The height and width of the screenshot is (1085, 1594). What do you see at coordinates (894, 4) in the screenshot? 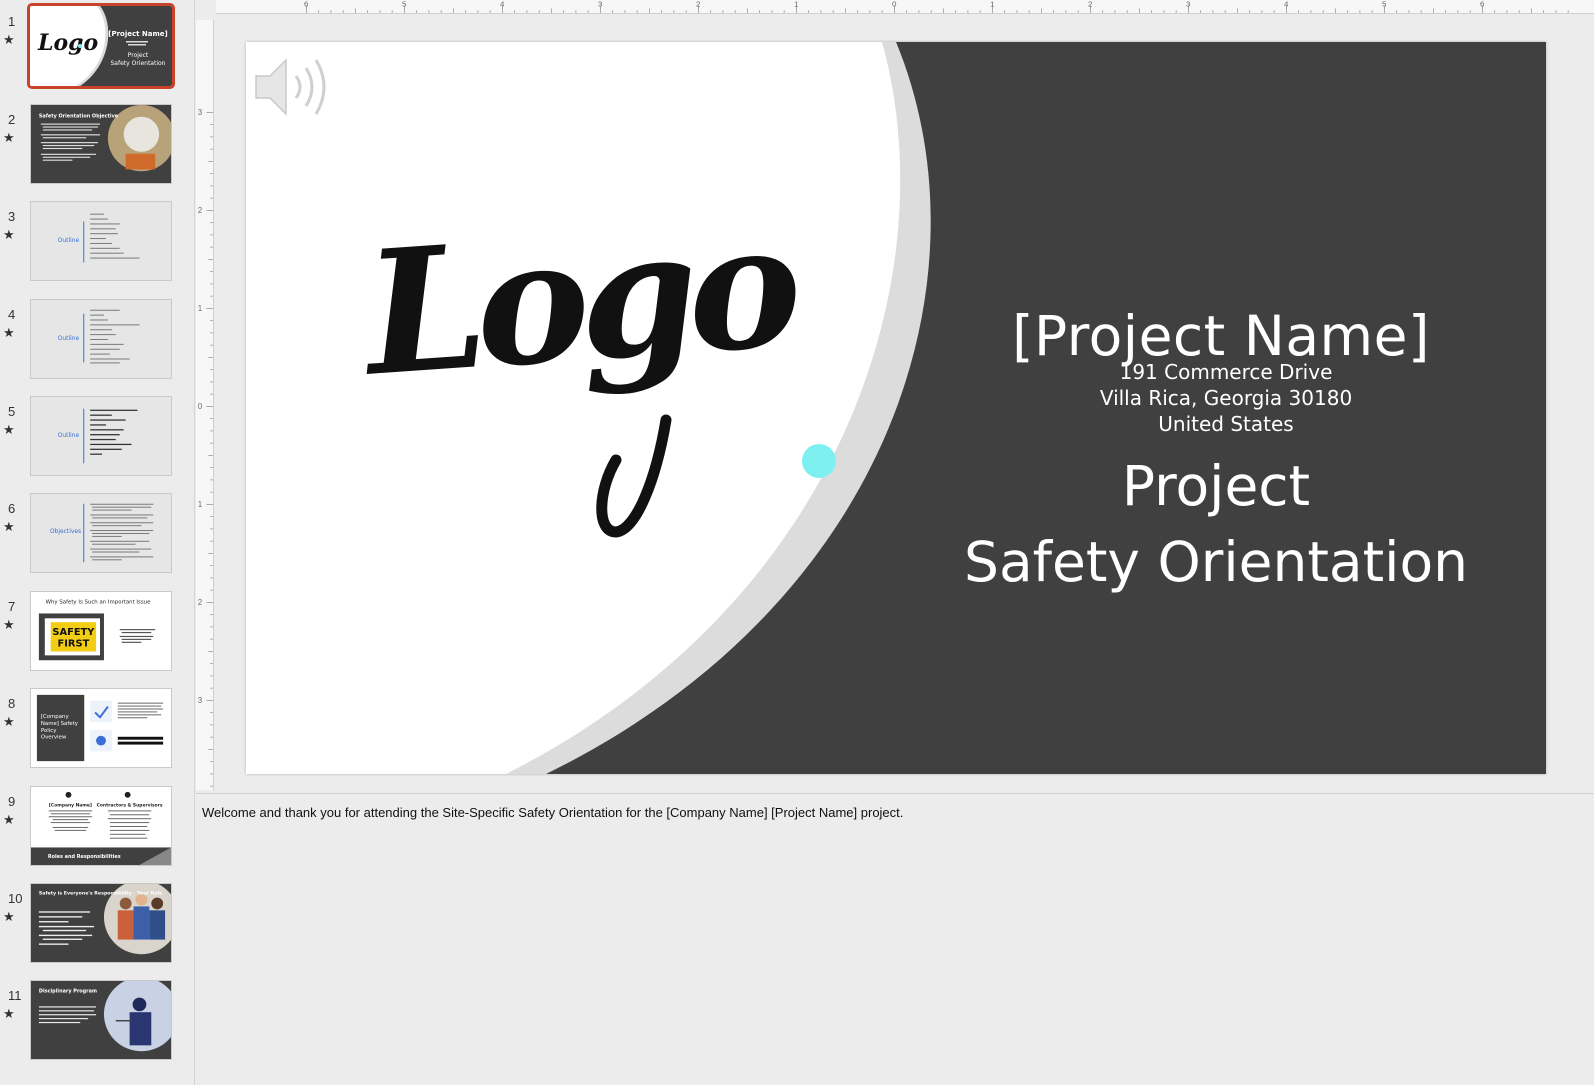
I see `ruler-label: 0` at bounding box center [894, 4].